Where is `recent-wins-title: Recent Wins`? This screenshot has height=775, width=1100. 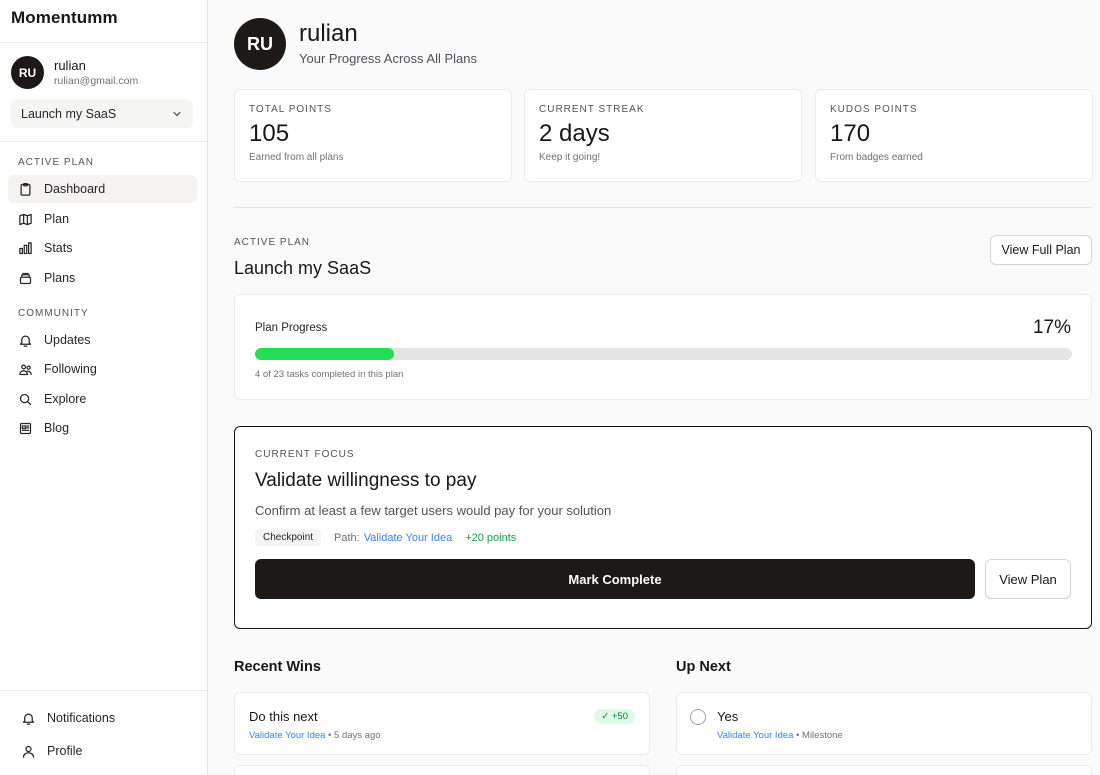
recent-wins-title: Recent Wins is located at coordinates (277, 667).